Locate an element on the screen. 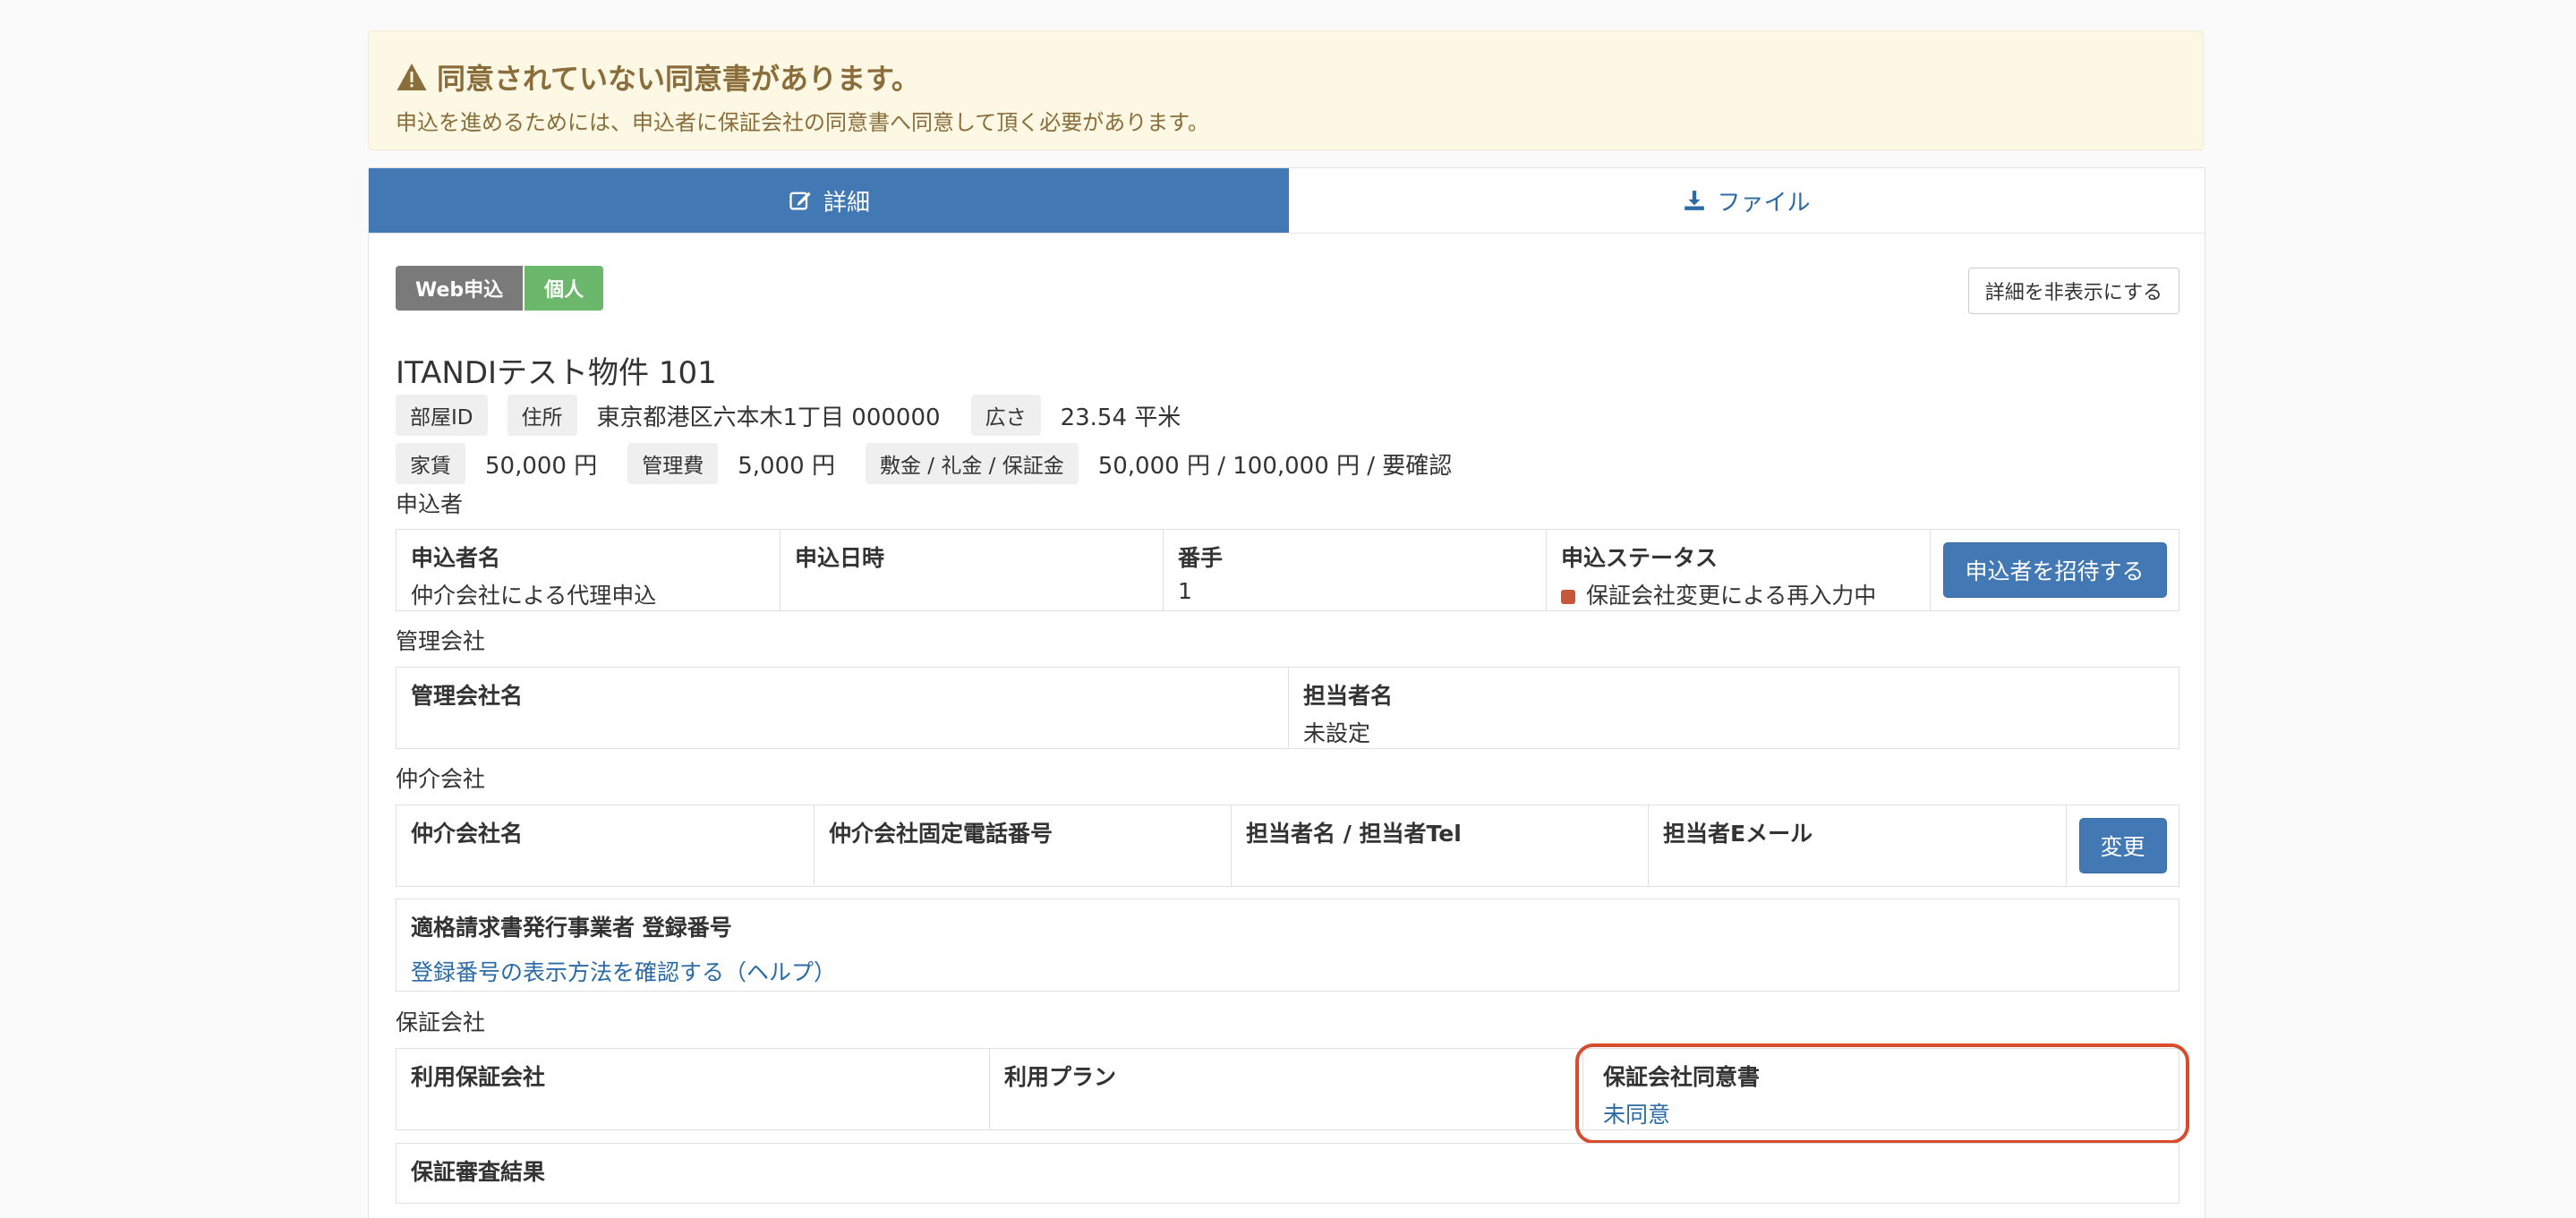 This screenshot has width=2576, height=1218. order-value: 1 is located at coordinates (1185, 591).